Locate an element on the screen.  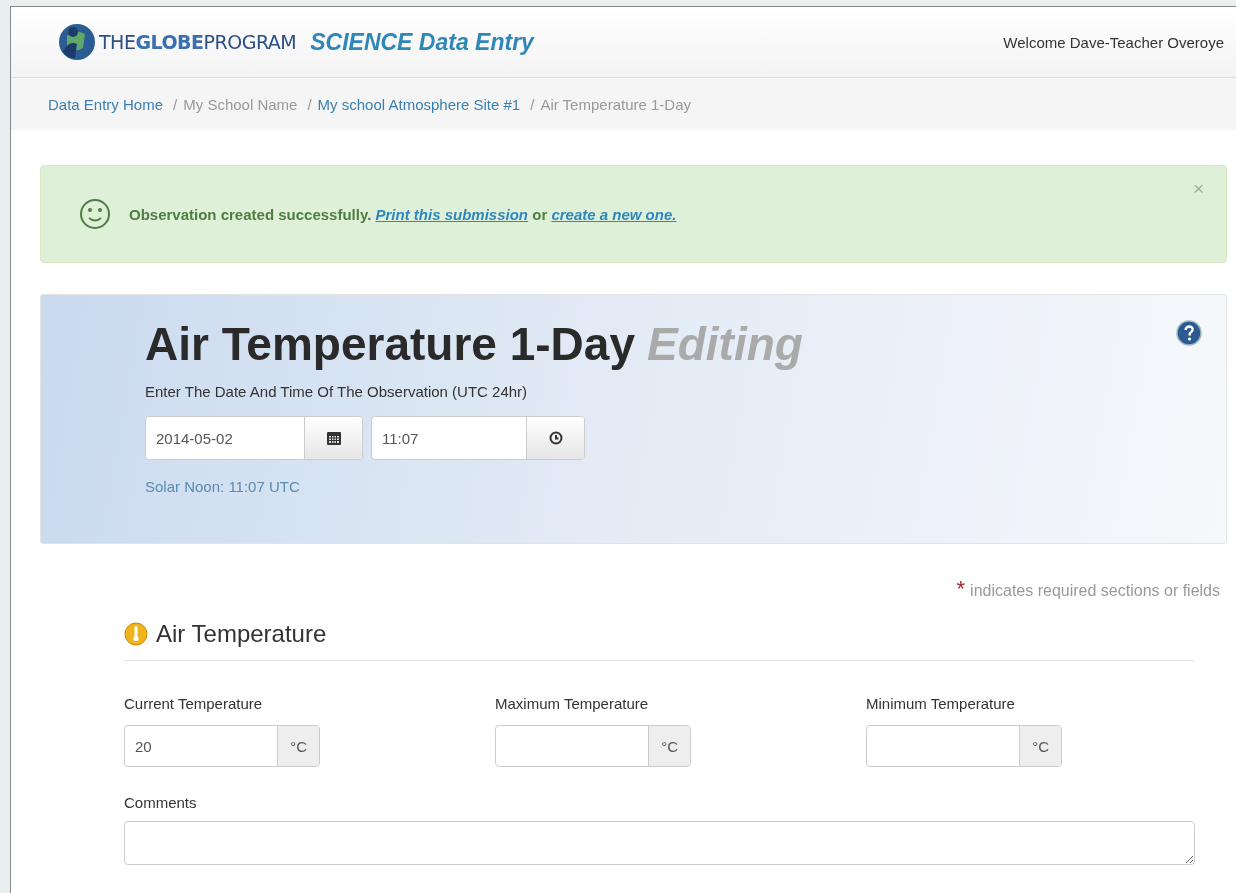
field-label: Comments is located at coordinates (161, 802).